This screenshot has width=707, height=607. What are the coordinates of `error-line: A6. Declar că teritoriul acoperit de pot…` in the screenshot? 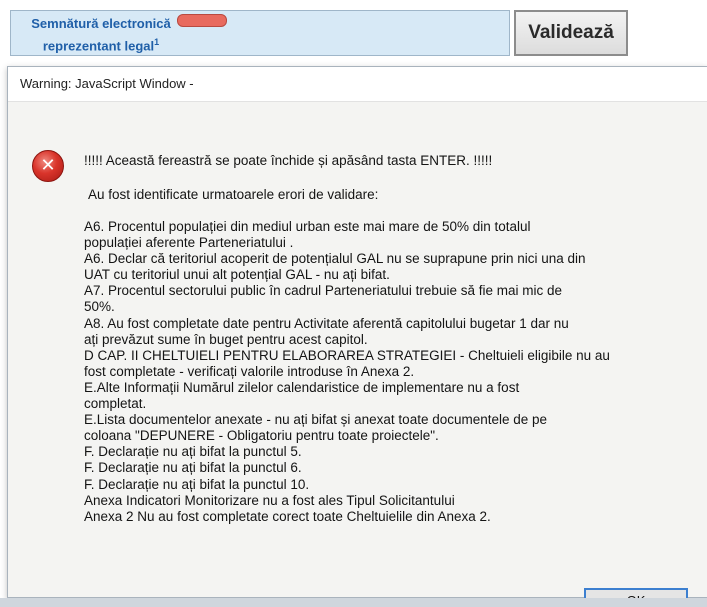 It's located at (335, 259).